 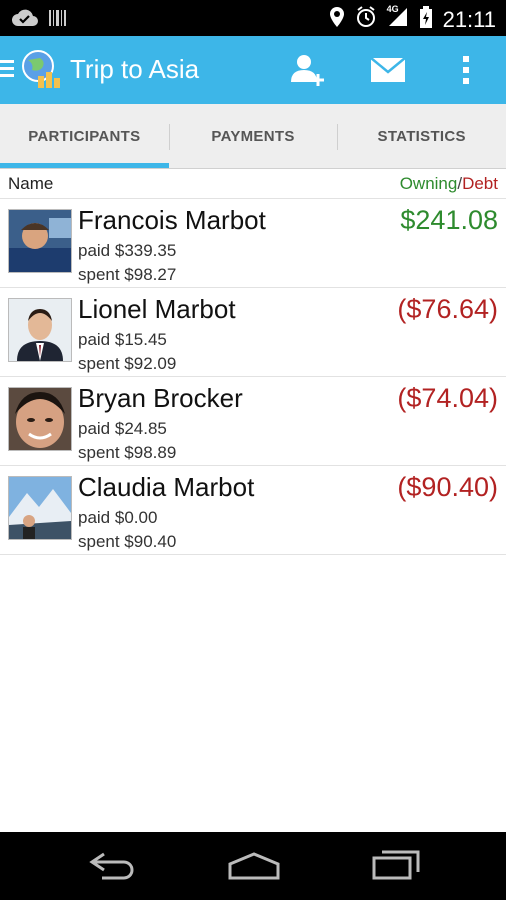 I want to click on add-person-icon, so click(x=308, y=70).